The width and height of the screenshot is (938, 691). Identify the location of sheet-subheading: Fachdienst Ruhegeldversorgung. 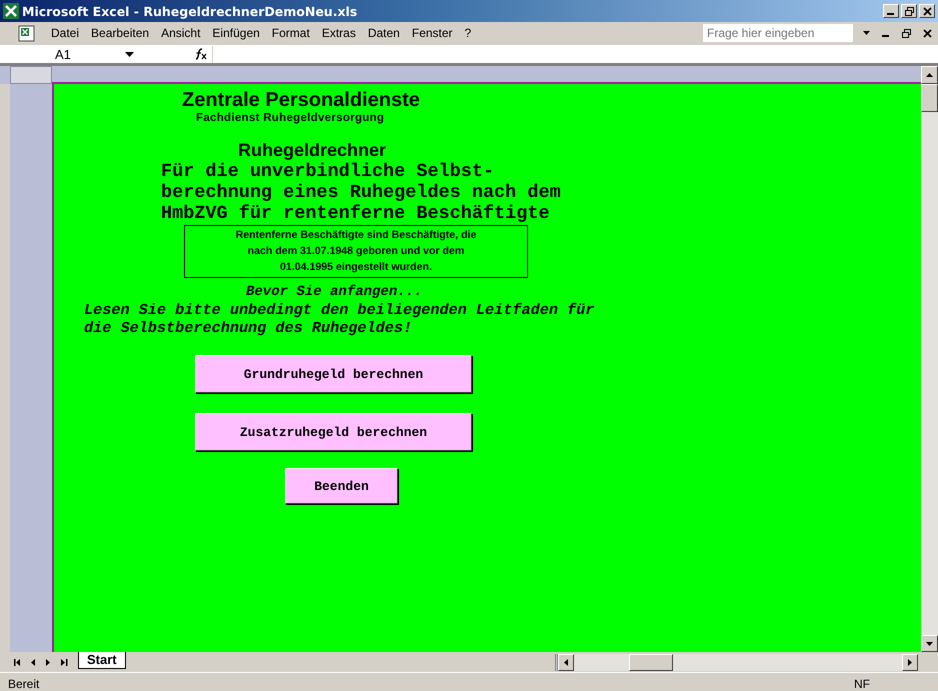
(290, 118).